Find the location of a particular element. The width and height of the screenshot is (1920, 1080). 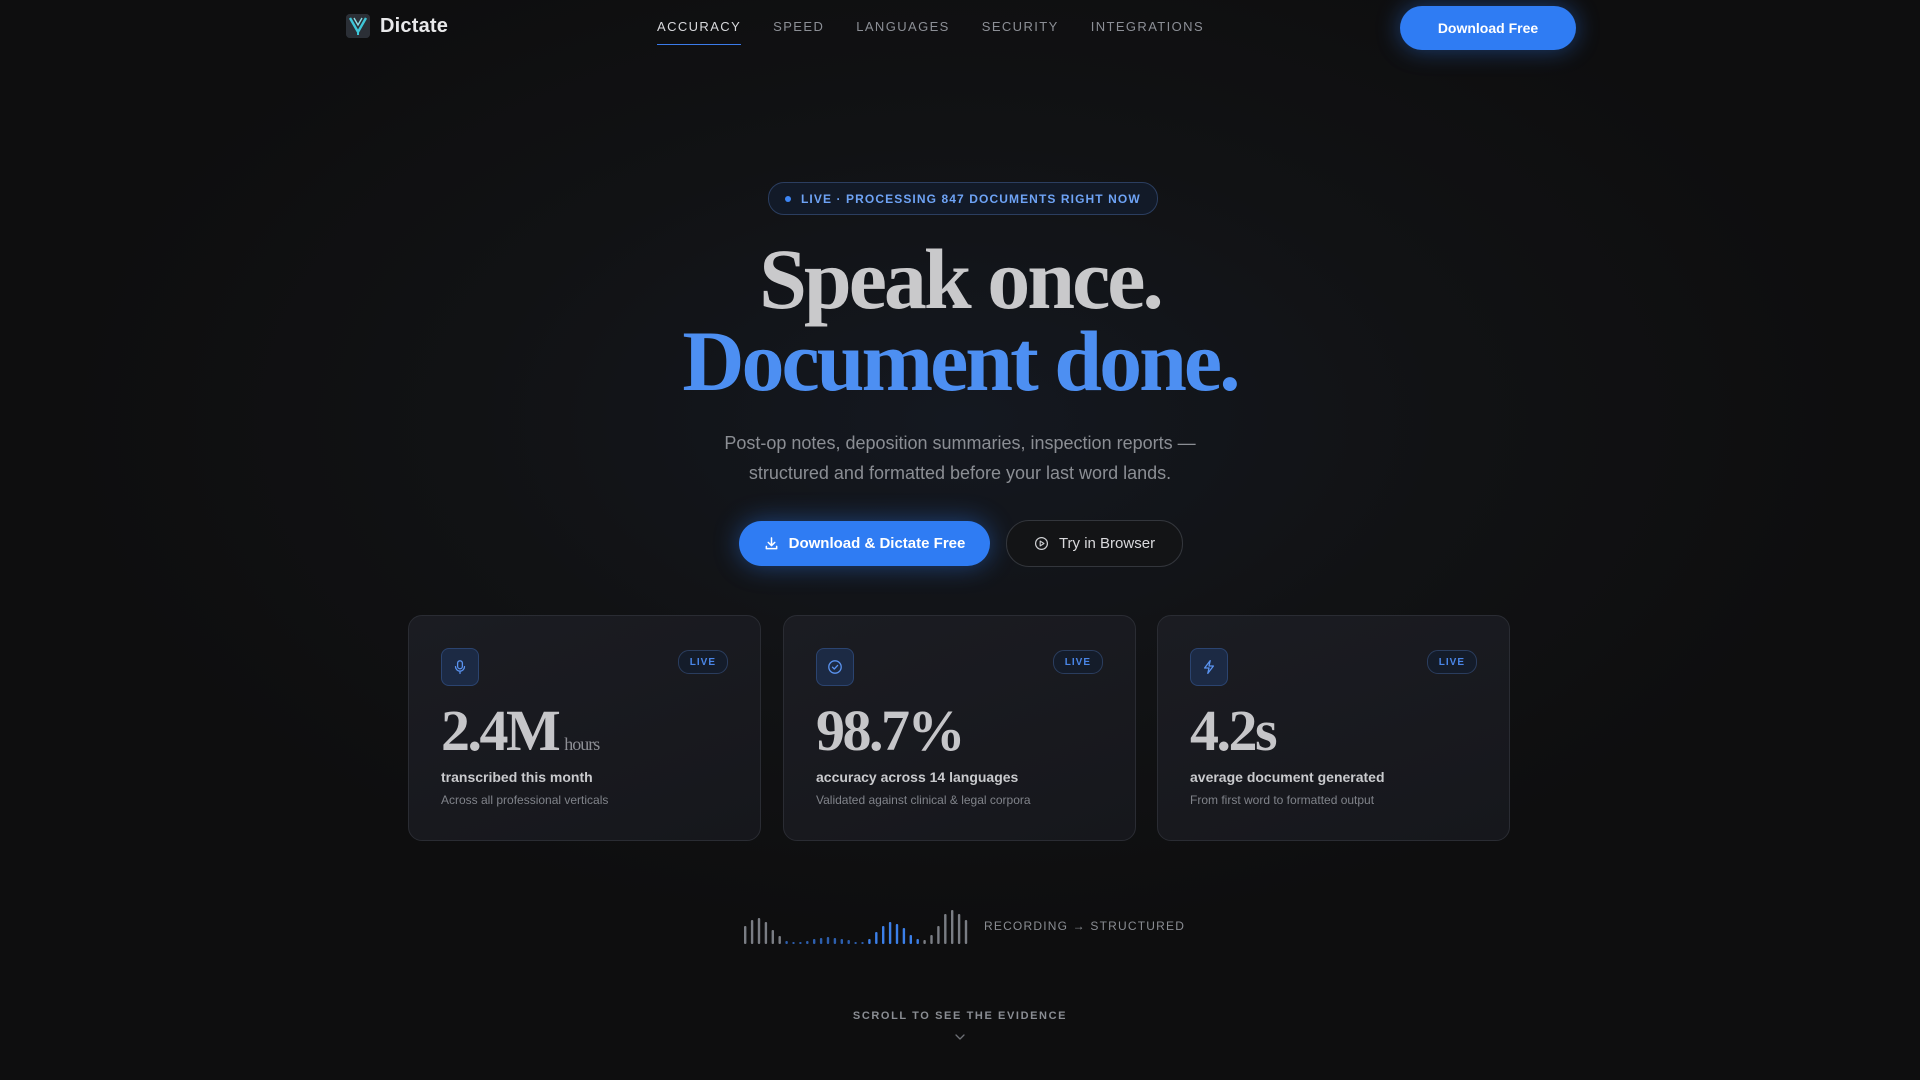

download-dictate-button: Download & Dictate Free is located at coordinates (864, 543).